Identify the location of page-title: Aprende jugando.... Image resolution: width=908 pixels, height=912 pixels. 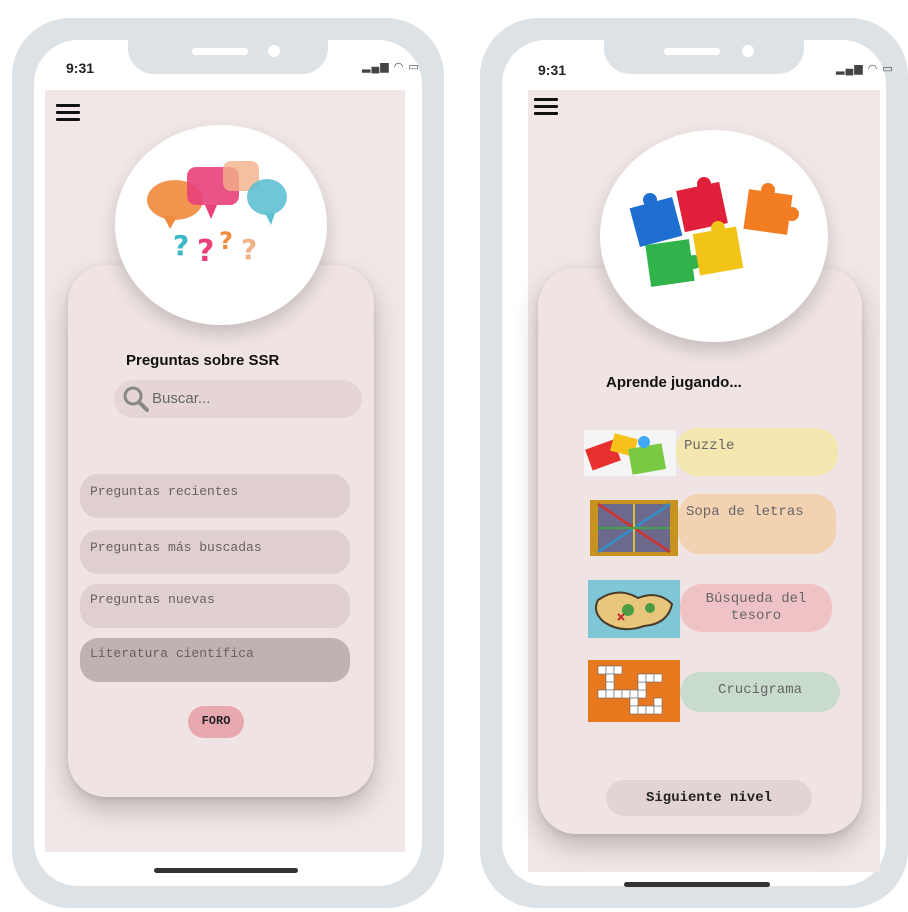
(674, 382).